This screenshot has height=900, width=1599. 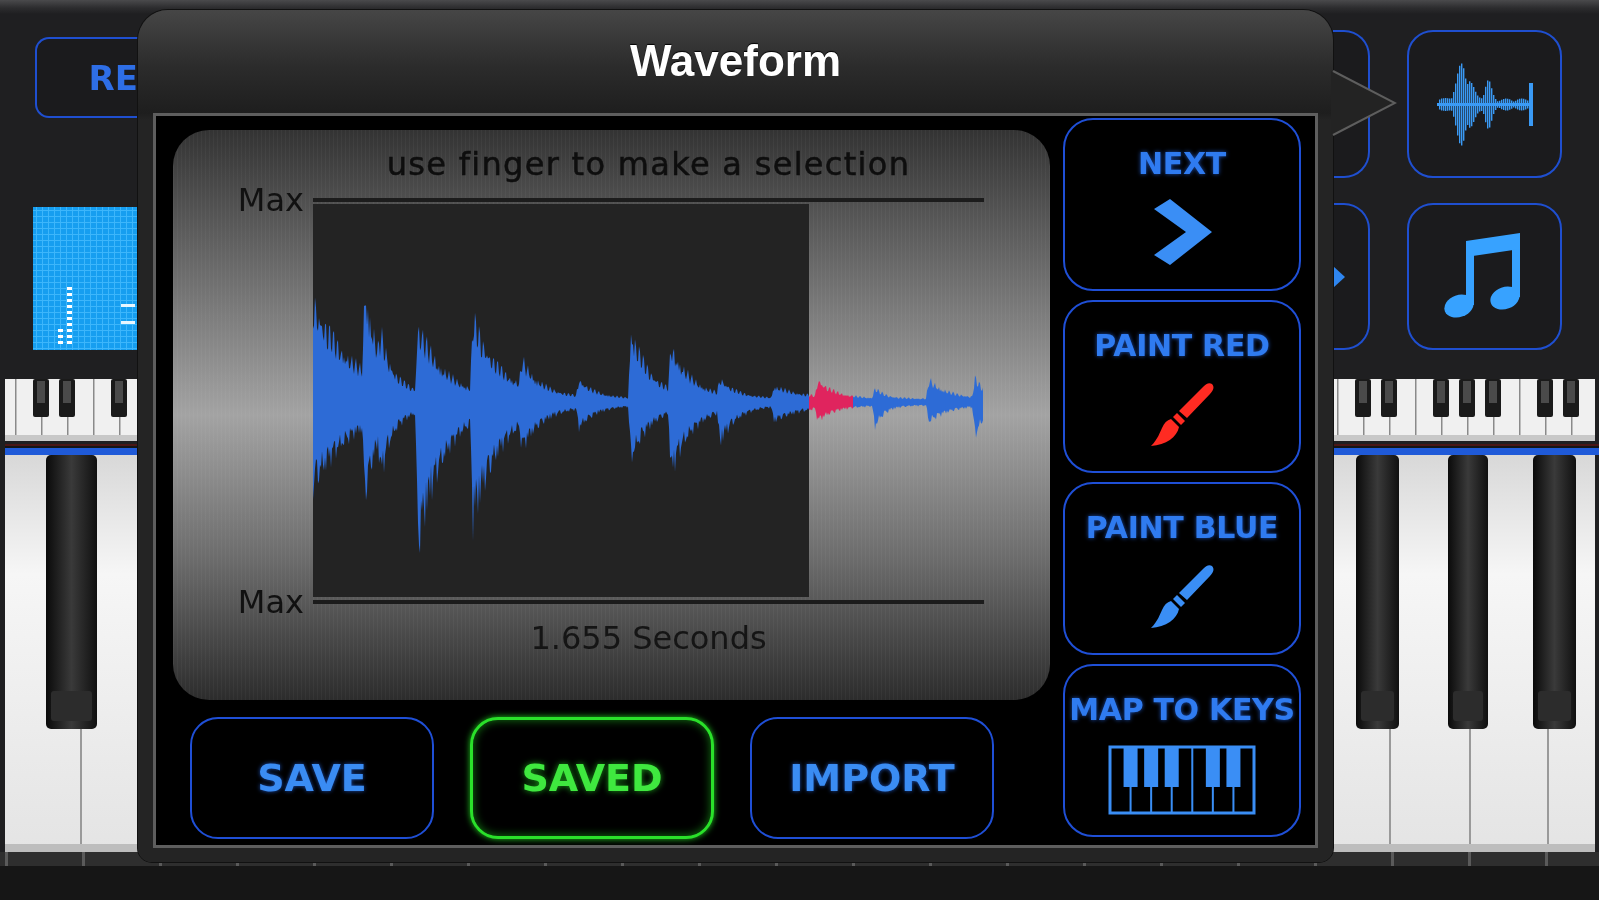 I want to click on hint-text: use finger to make a selection, so click(x=648, y=164).